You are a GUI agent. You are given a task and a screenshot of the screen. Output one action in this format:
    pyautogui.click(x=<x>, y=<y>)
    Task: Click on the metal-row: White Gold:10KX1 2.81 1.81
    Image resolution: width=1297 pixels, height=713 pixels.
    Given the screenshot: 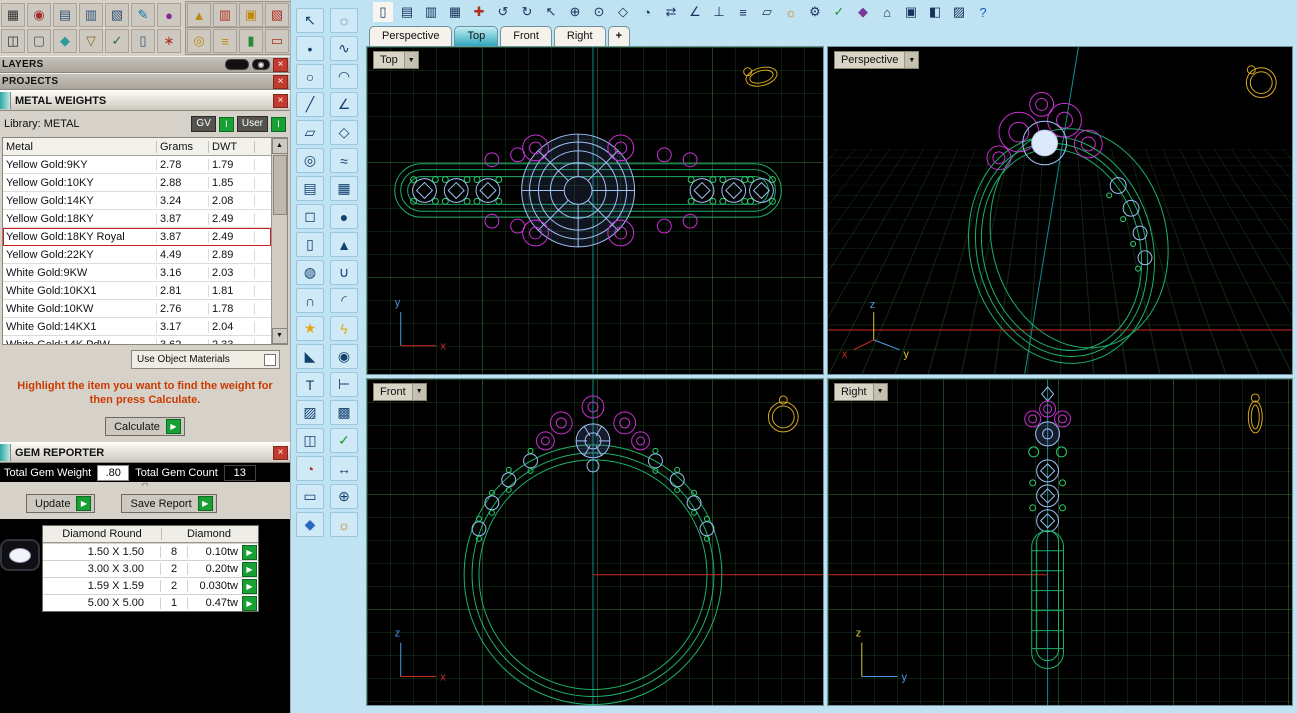 What is the action you would take?
    pyautogui.click(x=137, y=291)
    